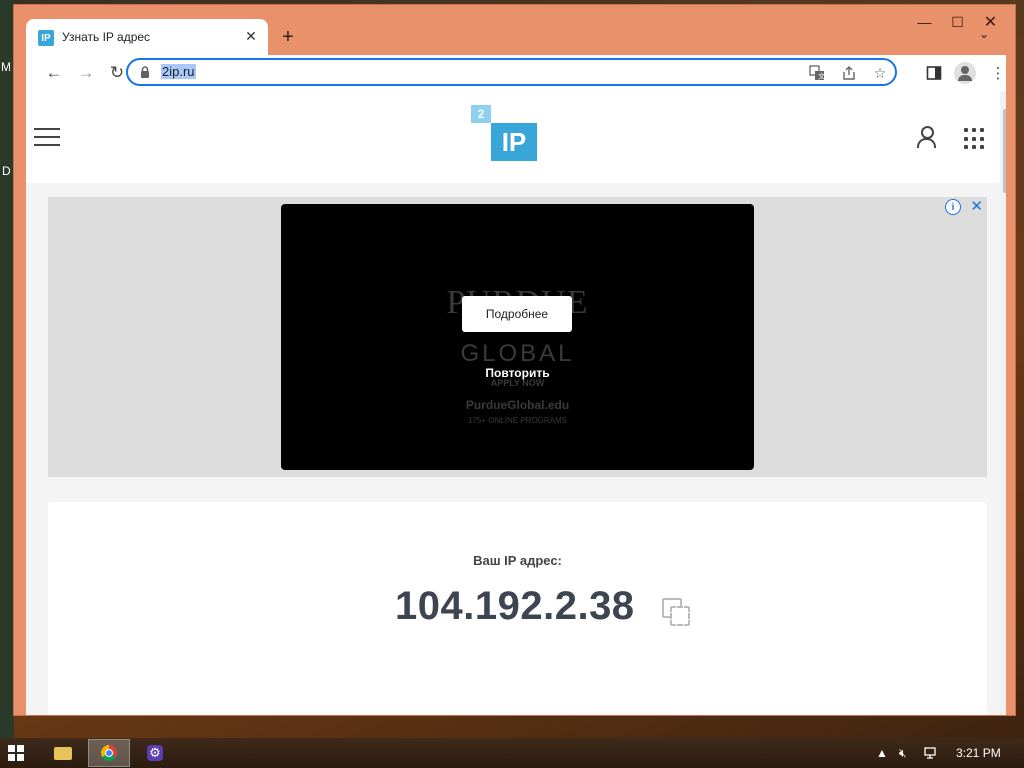  What do you see at coordinates (511, 72) in the screenshot?
I see `address-bar: 2ip.ru 文 ☆` at bounding box center [511, 72].